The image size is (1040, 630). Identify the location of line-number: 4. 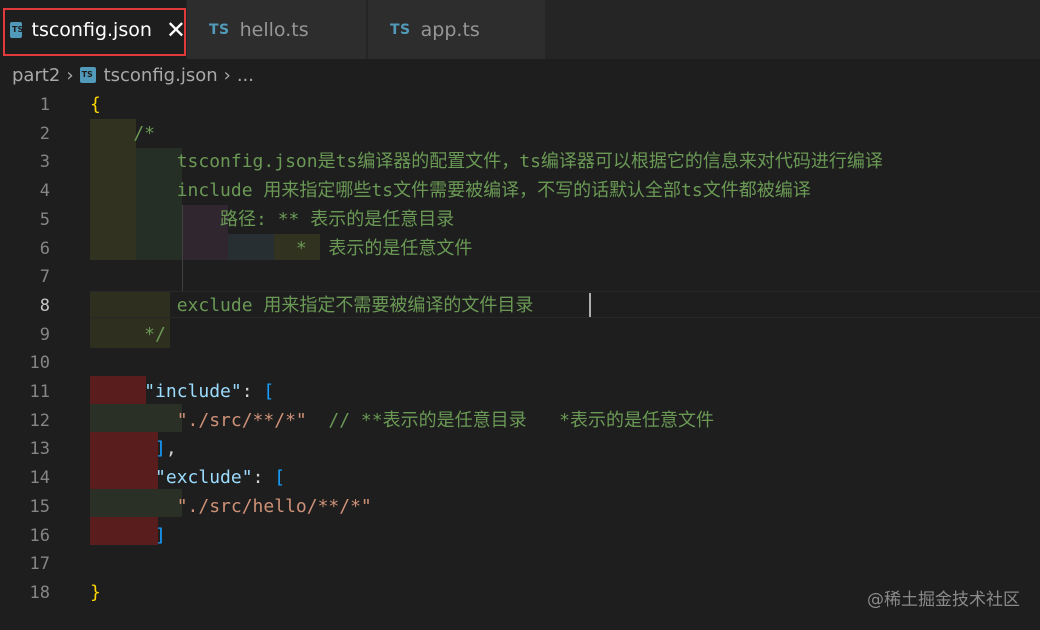
(44, 191).